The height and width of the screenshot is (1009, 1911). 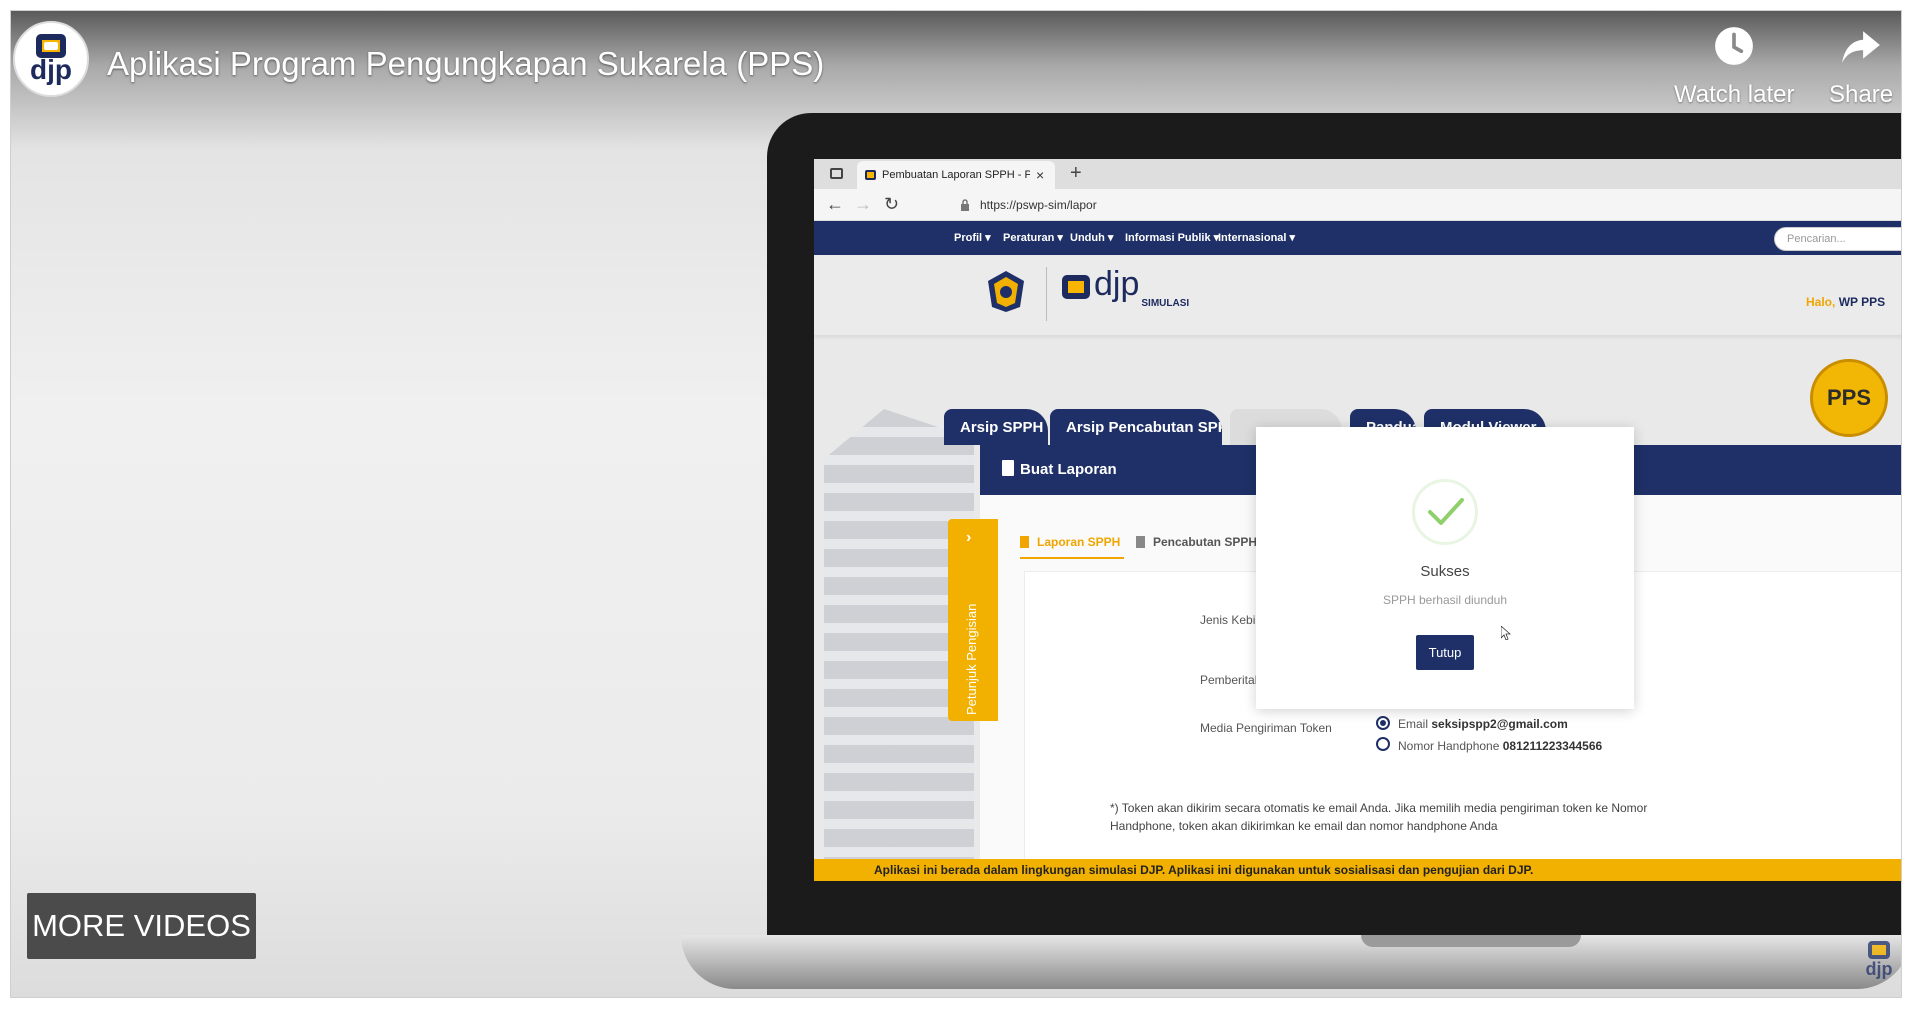 What do you see at coordinates (1861, 47) in the screenshot?
I see `share-arrow-icon` at bounding box center [1861, 47].